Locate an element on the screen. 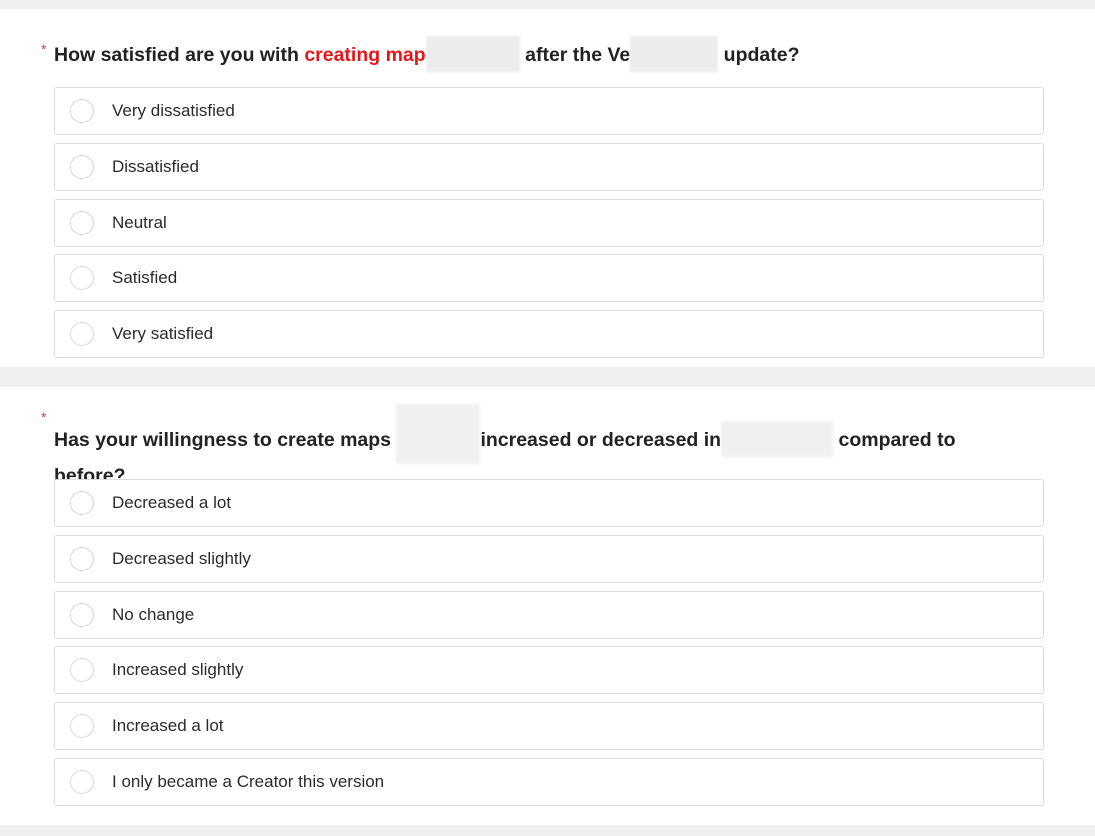 This screenshot has width=1095, height=836. option-very-satisfied: Very satisfied is located at coordinates (549, 334).